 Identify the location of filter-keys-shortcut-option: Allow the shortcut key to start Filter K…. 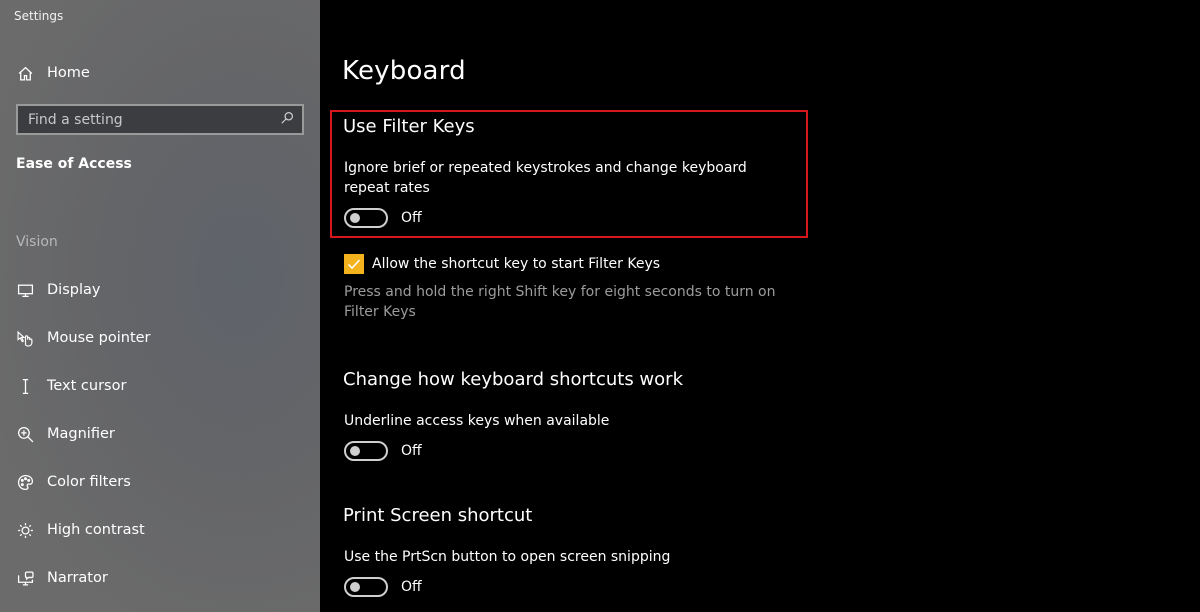
(502, 264).